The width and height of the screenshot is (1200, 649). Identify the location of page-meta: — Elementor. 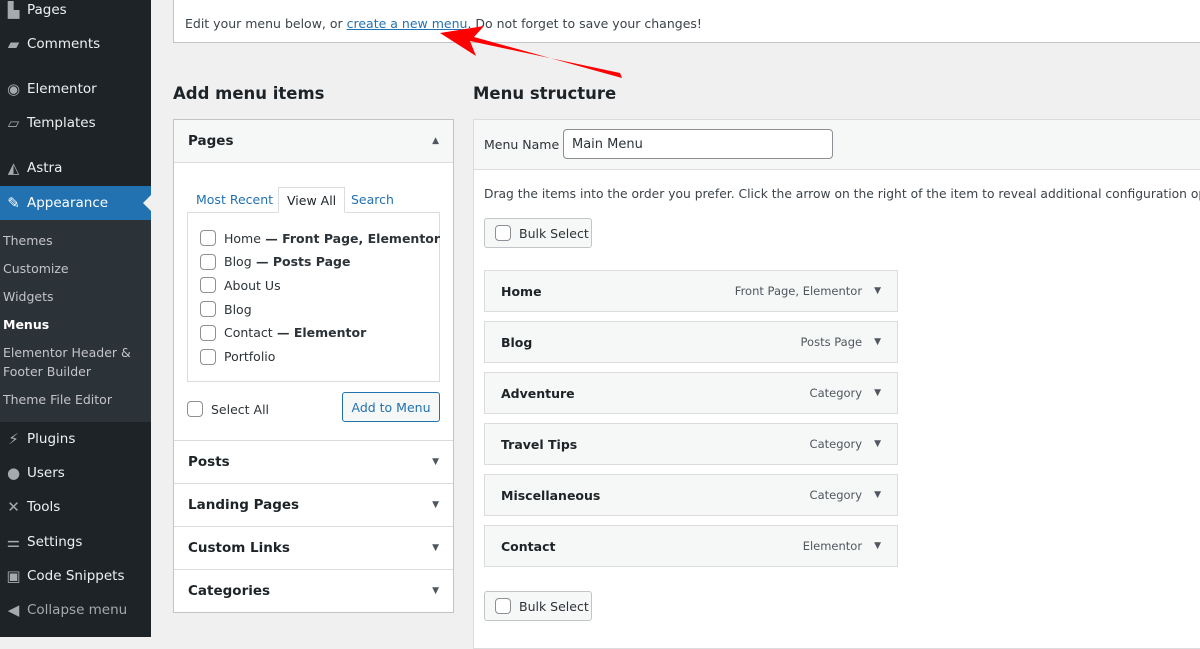
(319, 333).